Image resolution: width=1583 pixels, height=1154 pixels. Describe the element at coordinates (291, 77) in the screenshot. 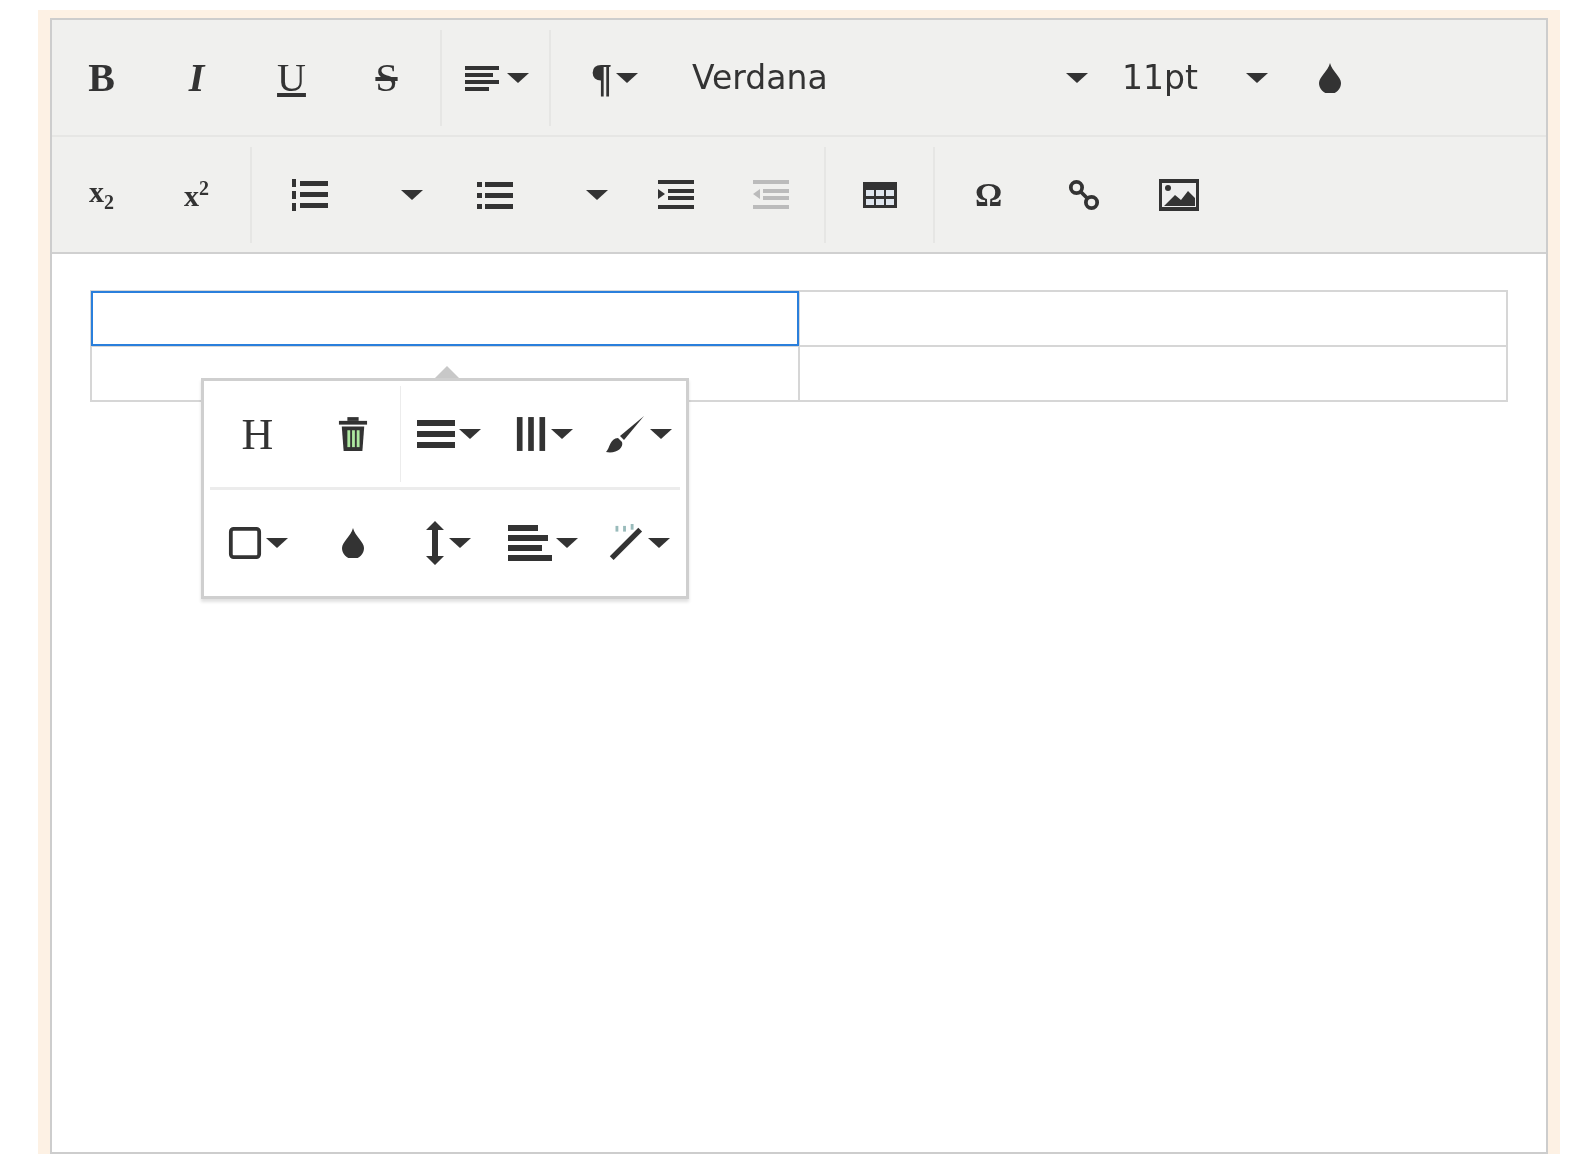

I see `underline-button: U` at that location.